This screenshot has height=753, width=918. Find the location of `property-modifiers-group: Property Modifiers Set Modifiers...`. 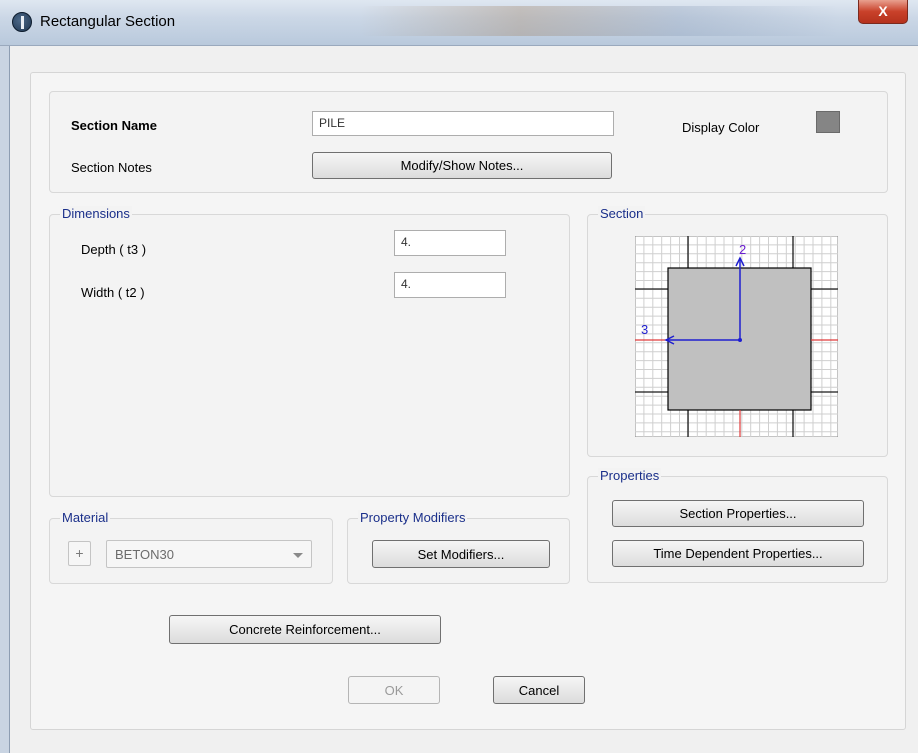

property-modifiers-group: Property Modifiers Set Modifiers... is located at coordinates (458, 547).